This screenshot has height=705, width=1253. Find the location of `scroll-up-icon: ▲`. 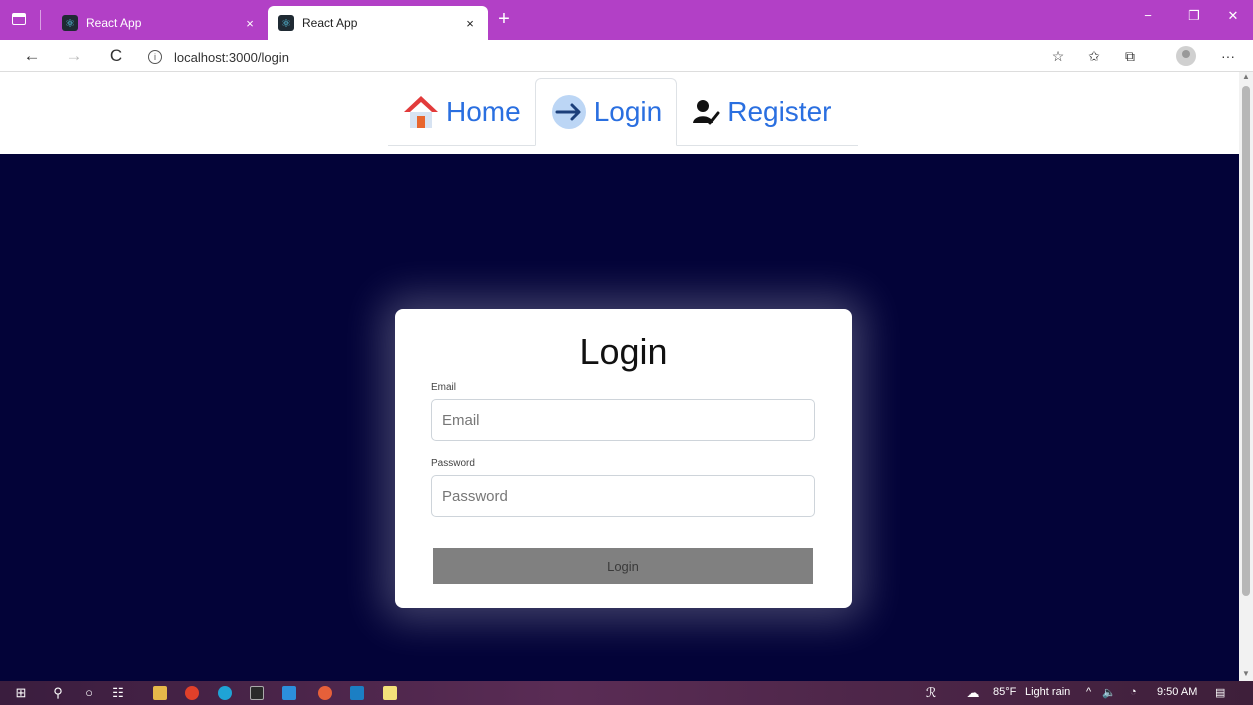

scroll-up-icon: ▲ is located at coordinates (1246, 78).